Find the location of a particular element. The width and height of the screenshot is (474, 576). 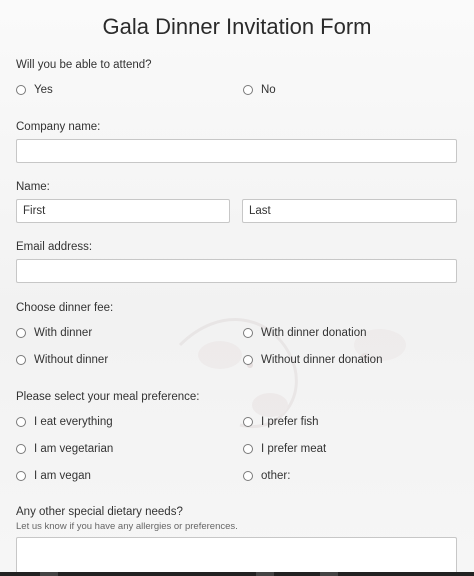

fee-option-label: Without dinner is located at coordinates (71, 360).